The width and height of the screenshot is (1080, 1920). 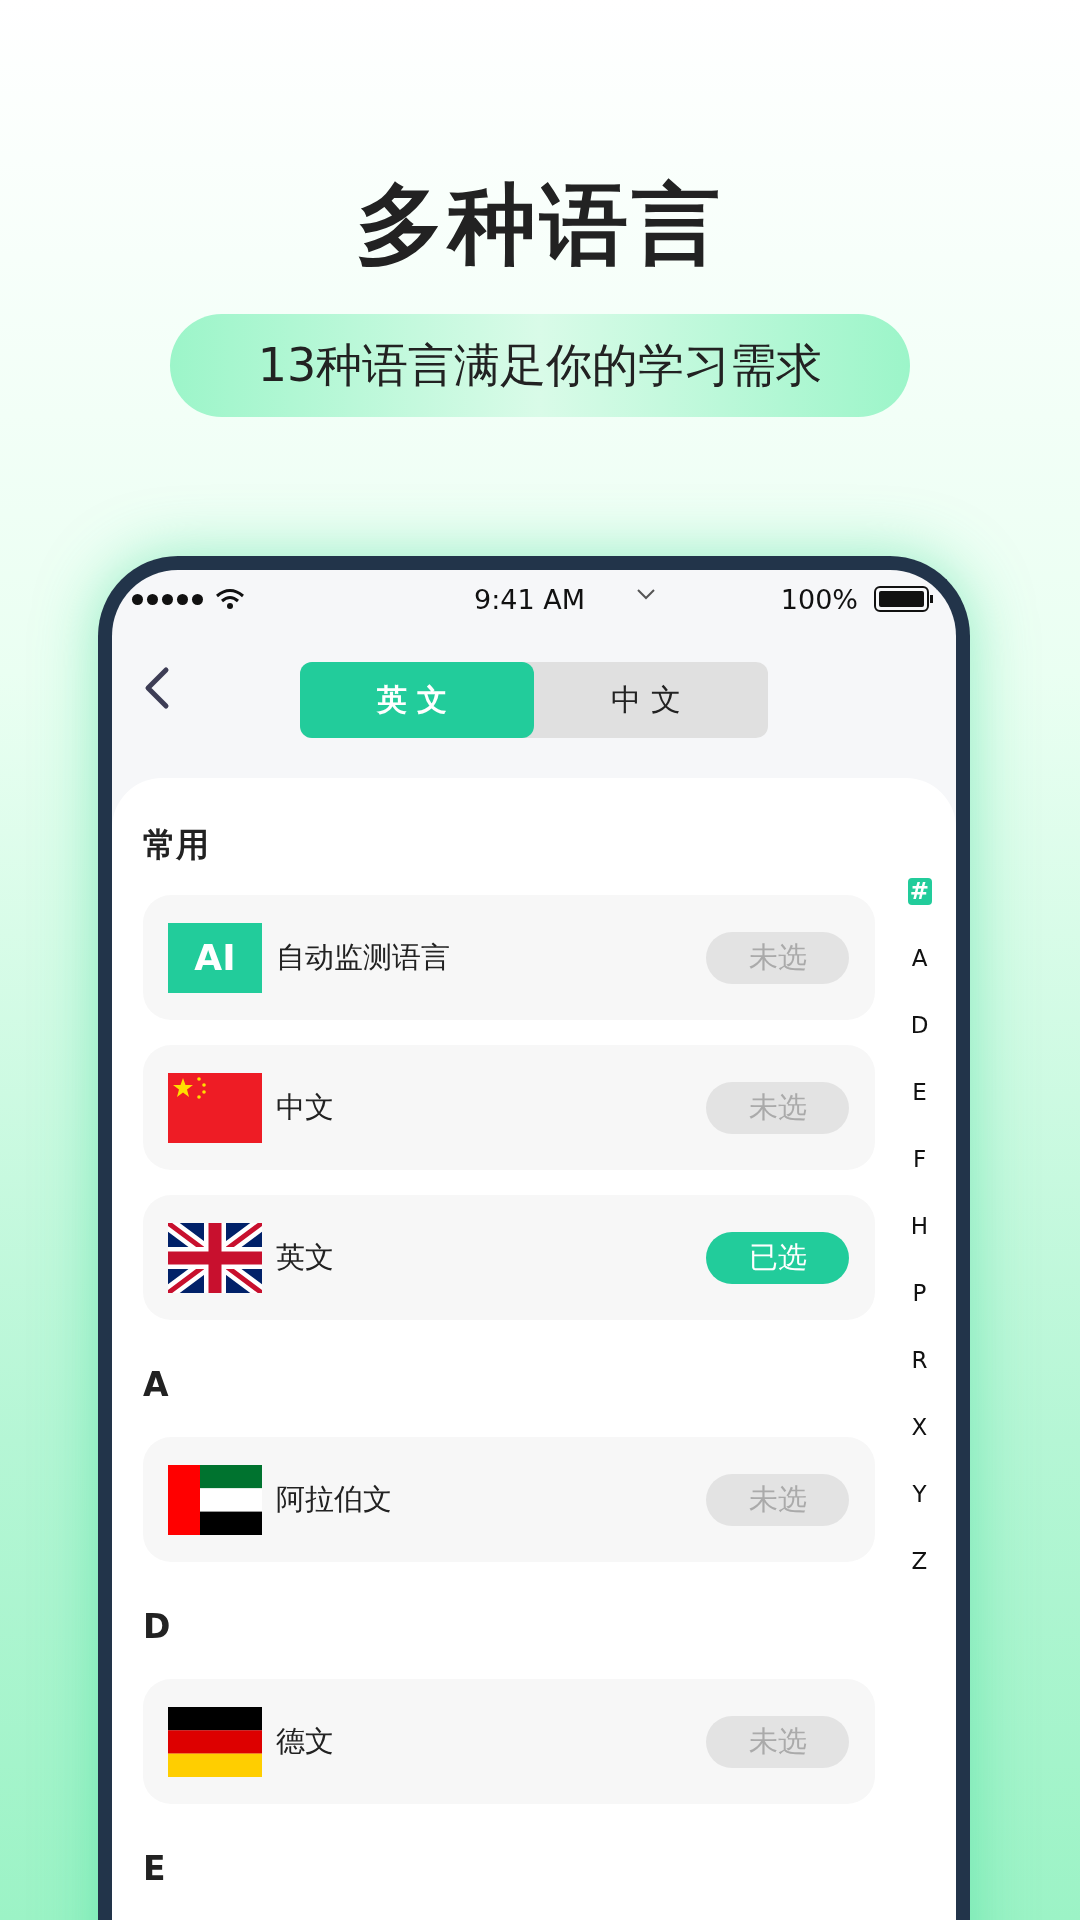 What do you see at coordinates (646, 594) in the screenshot?
I see `chevron-down-icon` at bounding box center [646, 594].